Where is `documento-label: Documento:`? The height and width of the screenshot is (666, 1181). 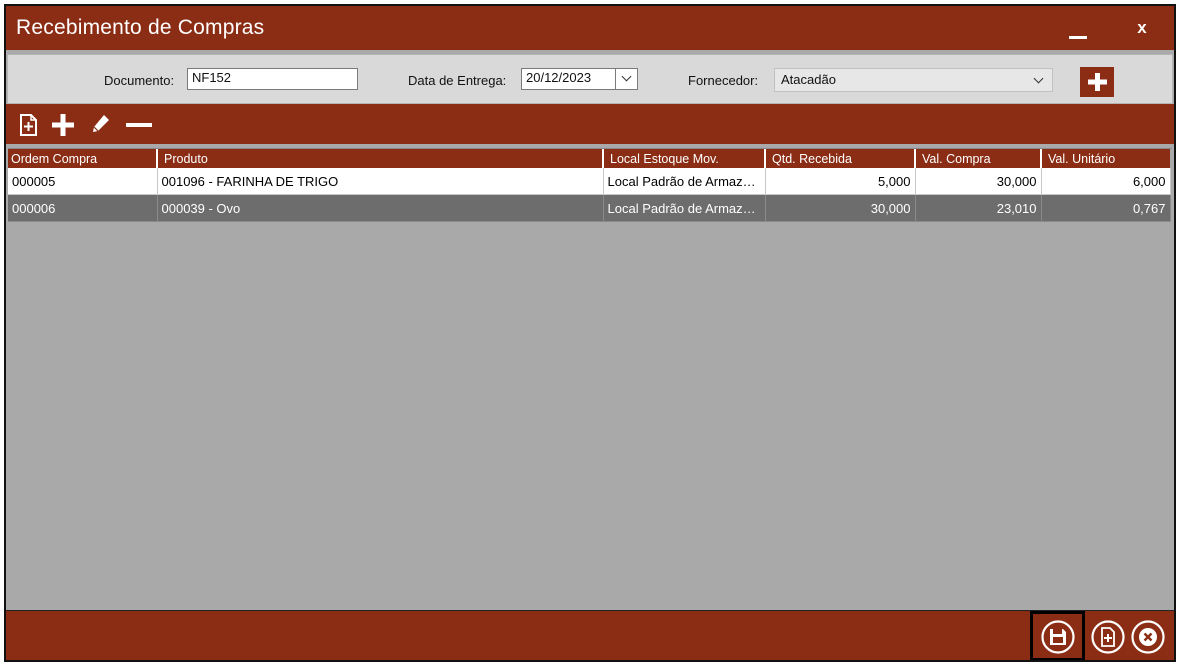
documento-label: Documento: is located at coordinates (139, 80).